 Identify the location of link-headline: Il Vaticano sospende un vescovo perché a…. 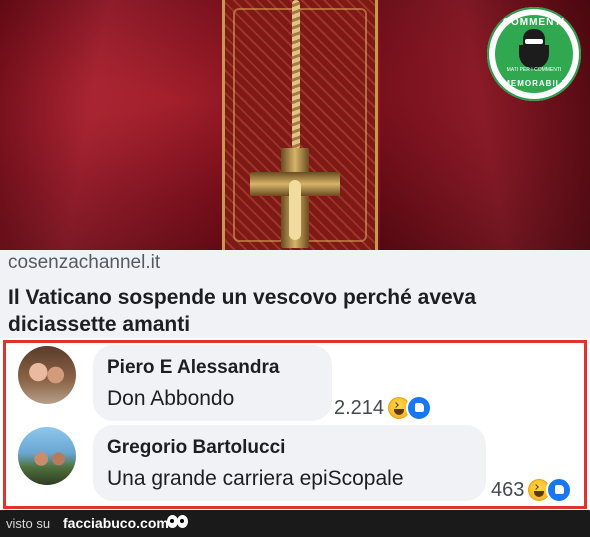
(242, 311).